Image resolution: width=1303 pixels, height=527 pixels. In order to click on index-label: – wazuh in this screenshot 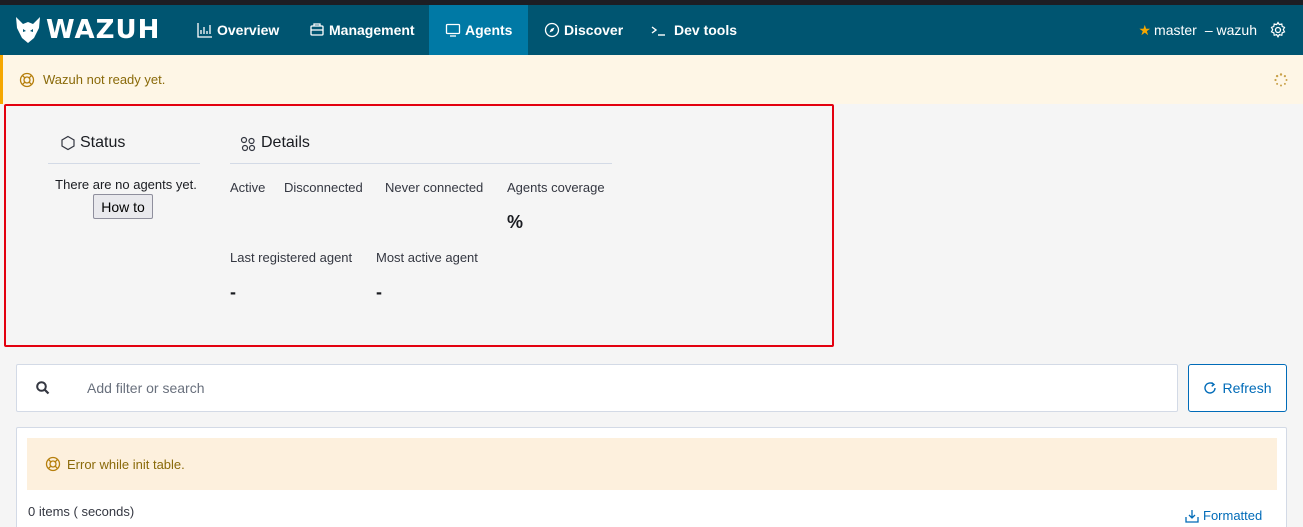, I will do `click(1230, 30)`.